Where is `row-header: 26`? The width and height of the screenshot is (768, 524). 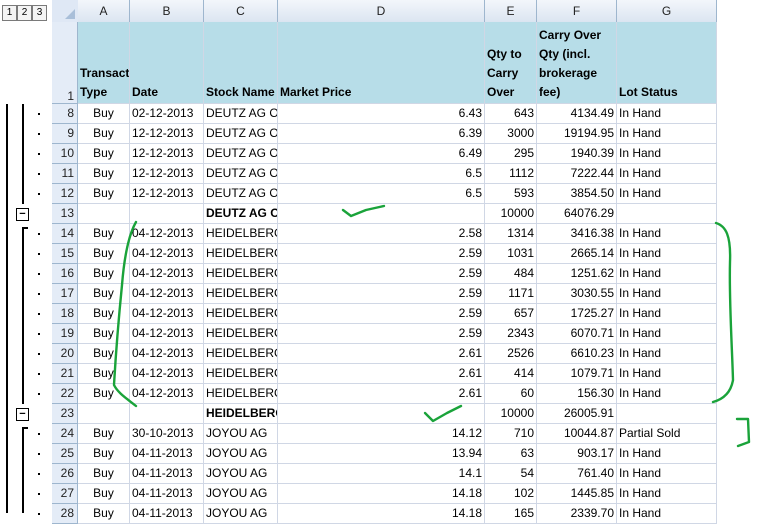
row-header: 26 is located at coordinates (65, 474).